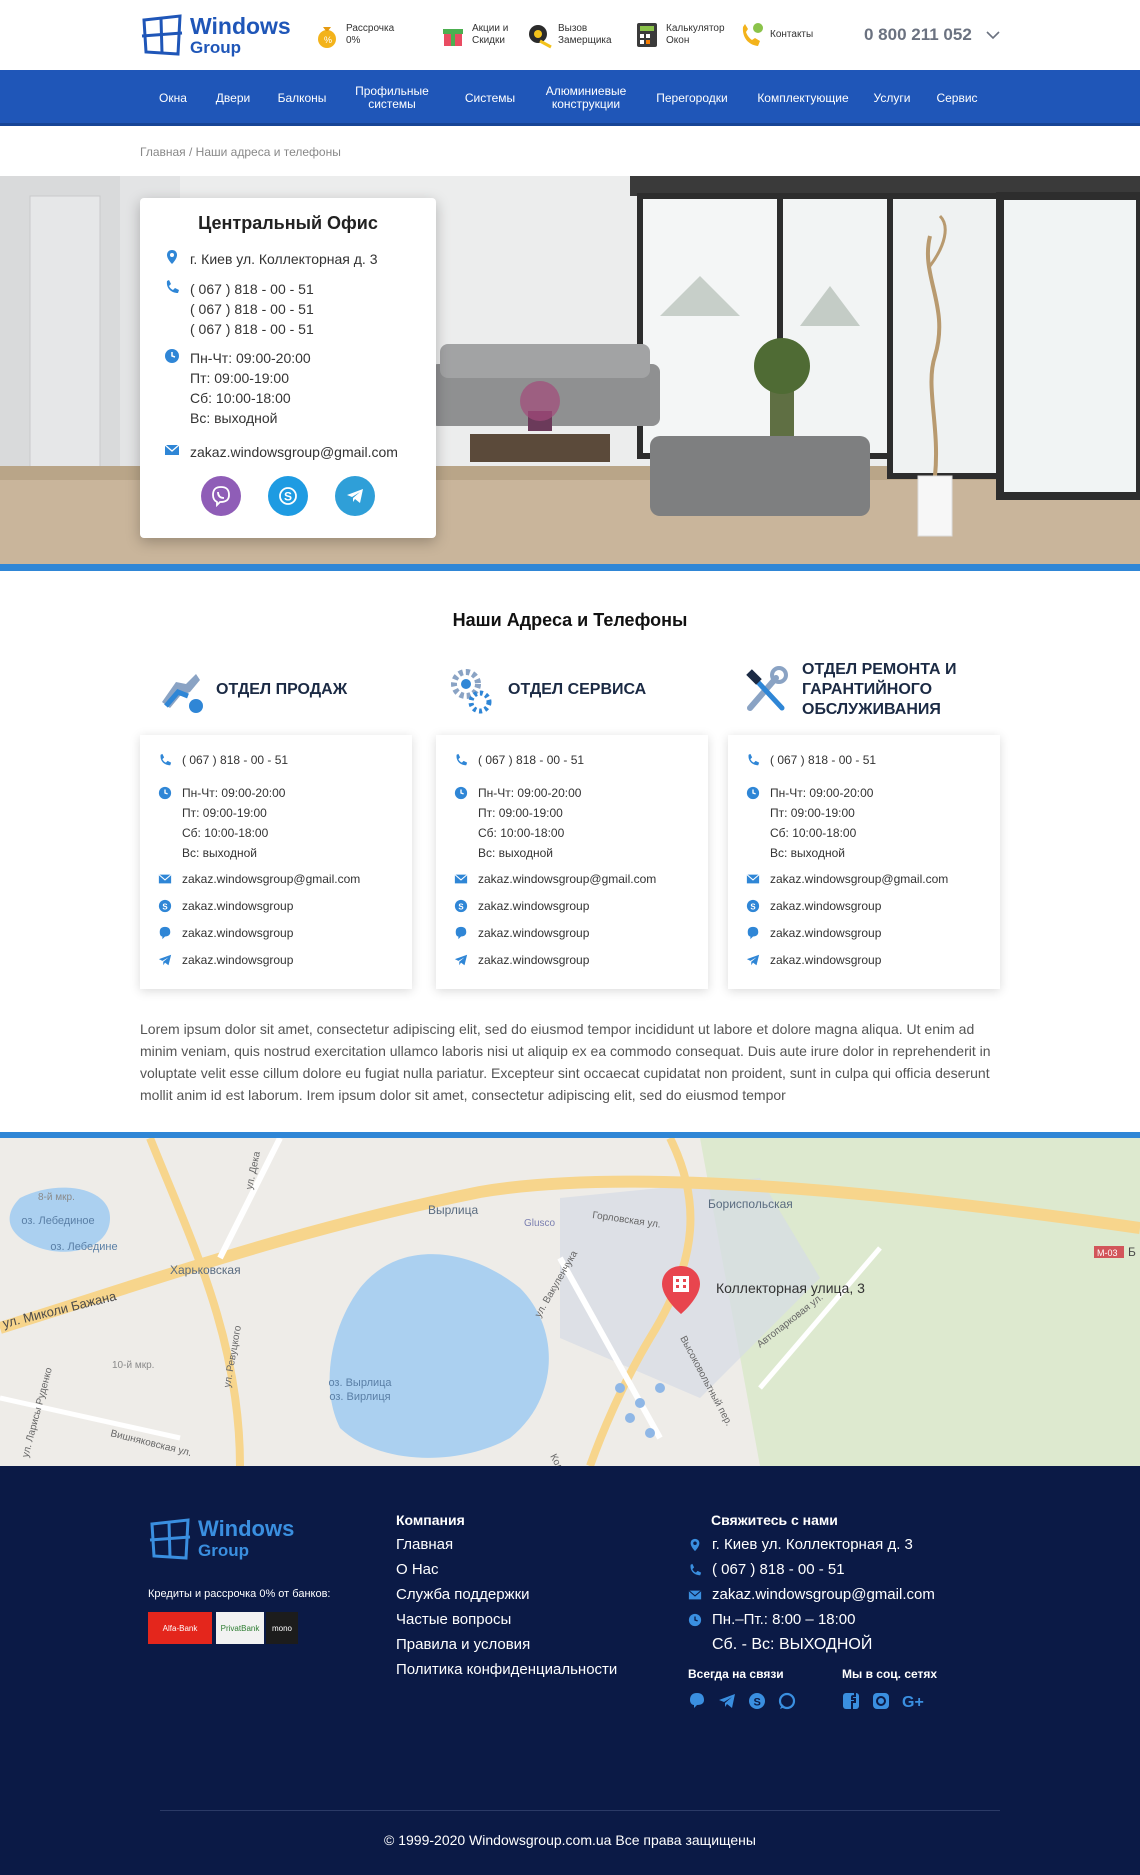 The image size is (1140, 1875). I want to click on footer-link-faq: Частые вопросы, so click(453, 1619).